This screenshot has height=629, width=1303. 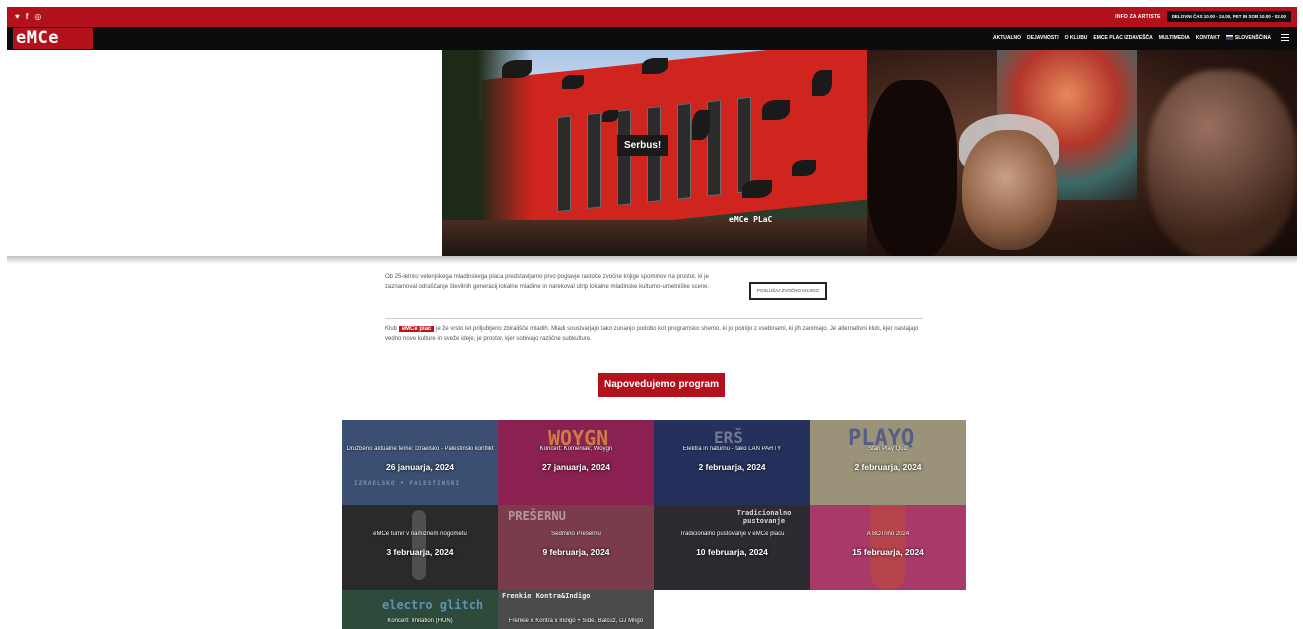 What do you see at coordinates (1137, 17) in the screenshot?
I see `artist-info-link: INFO ZA ARTISTE` at bounding box center [1137, 17].